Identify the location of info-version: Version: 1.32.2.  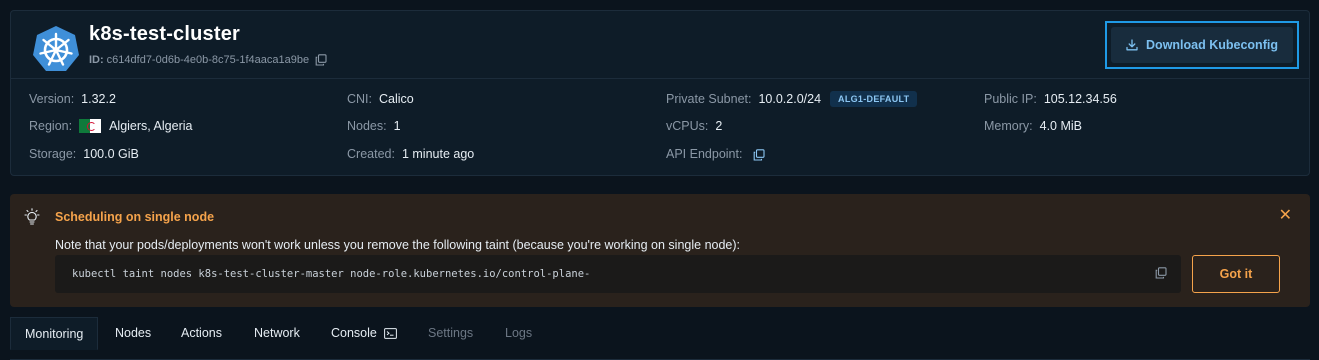
(72, 99).